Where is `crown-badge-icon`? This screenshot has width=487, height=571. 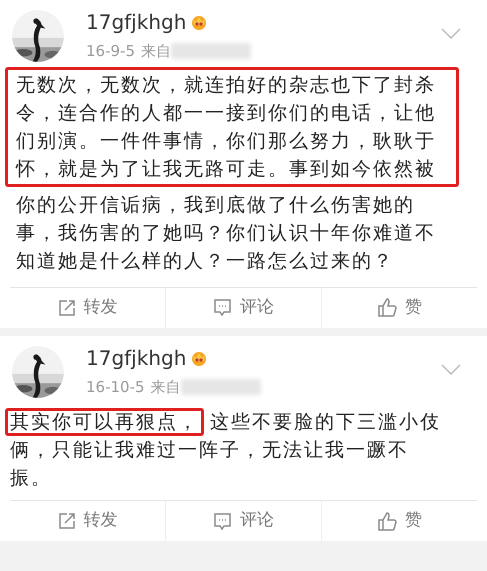
crown-badge-icon is located at coordinates (199, 22).